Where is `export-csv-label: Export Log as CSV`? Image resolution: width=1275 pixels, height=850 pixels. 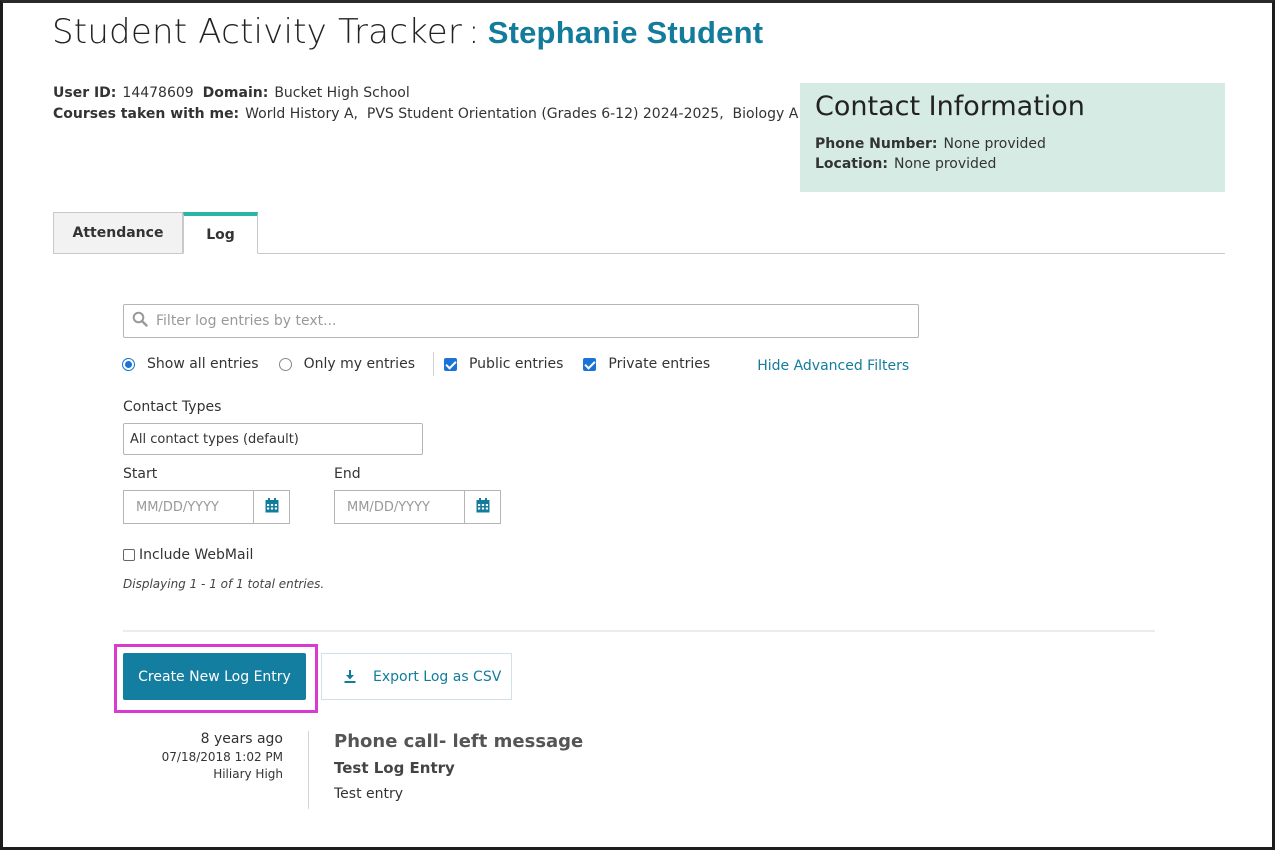 export-csv-label: Export Log as CSV is located at coordinates (437, 676).